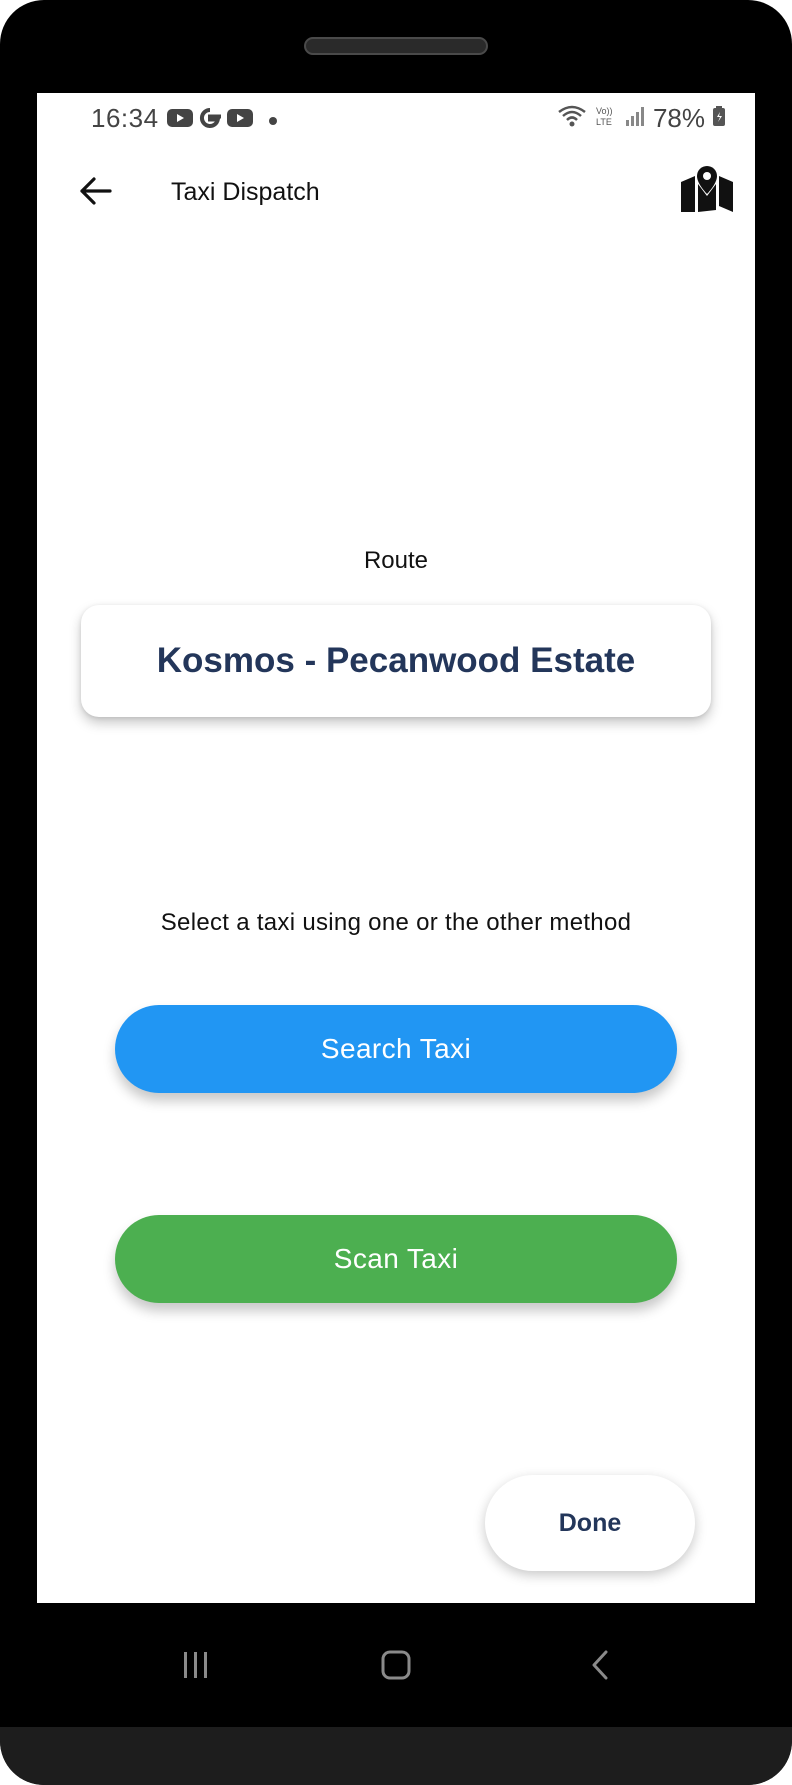  I want to click on done-button: Done, so click(590, 1523).